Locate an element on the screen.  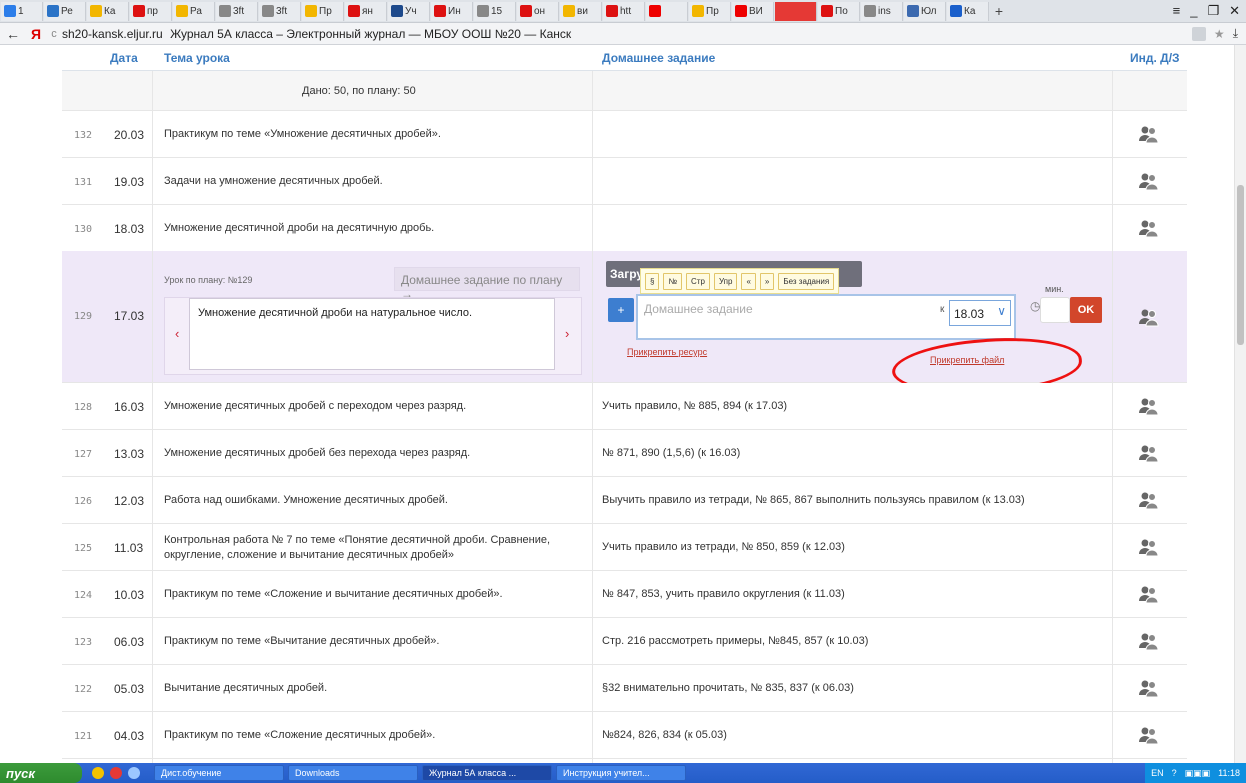
browser-tab: Ра is located at coordinates (194, 11).